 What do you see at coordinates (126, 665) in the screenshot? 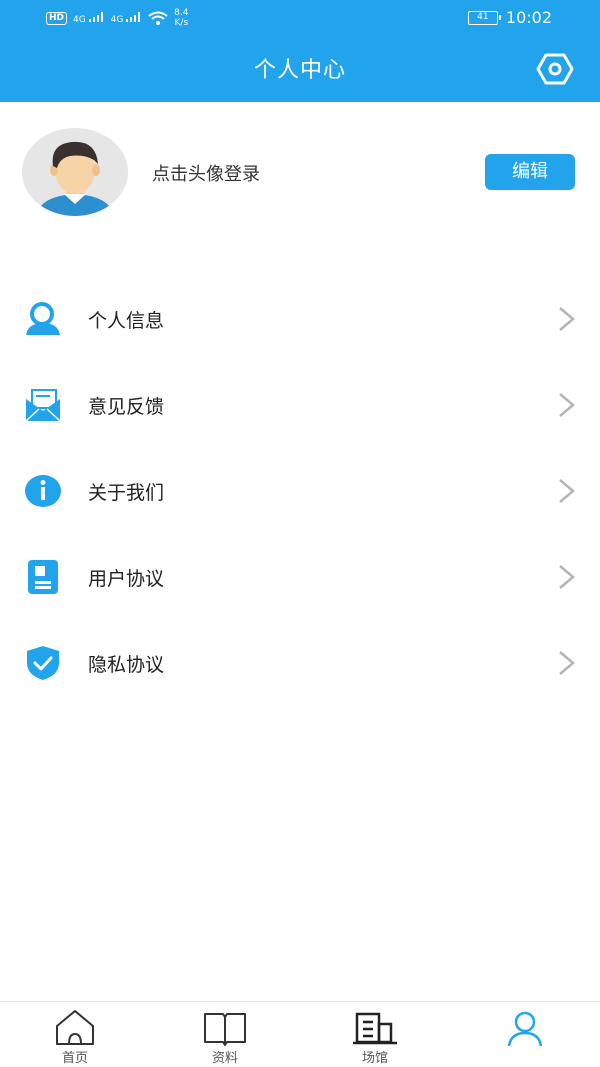
I see `menu-label: 隐私协议` at bounding box center [126, 665].